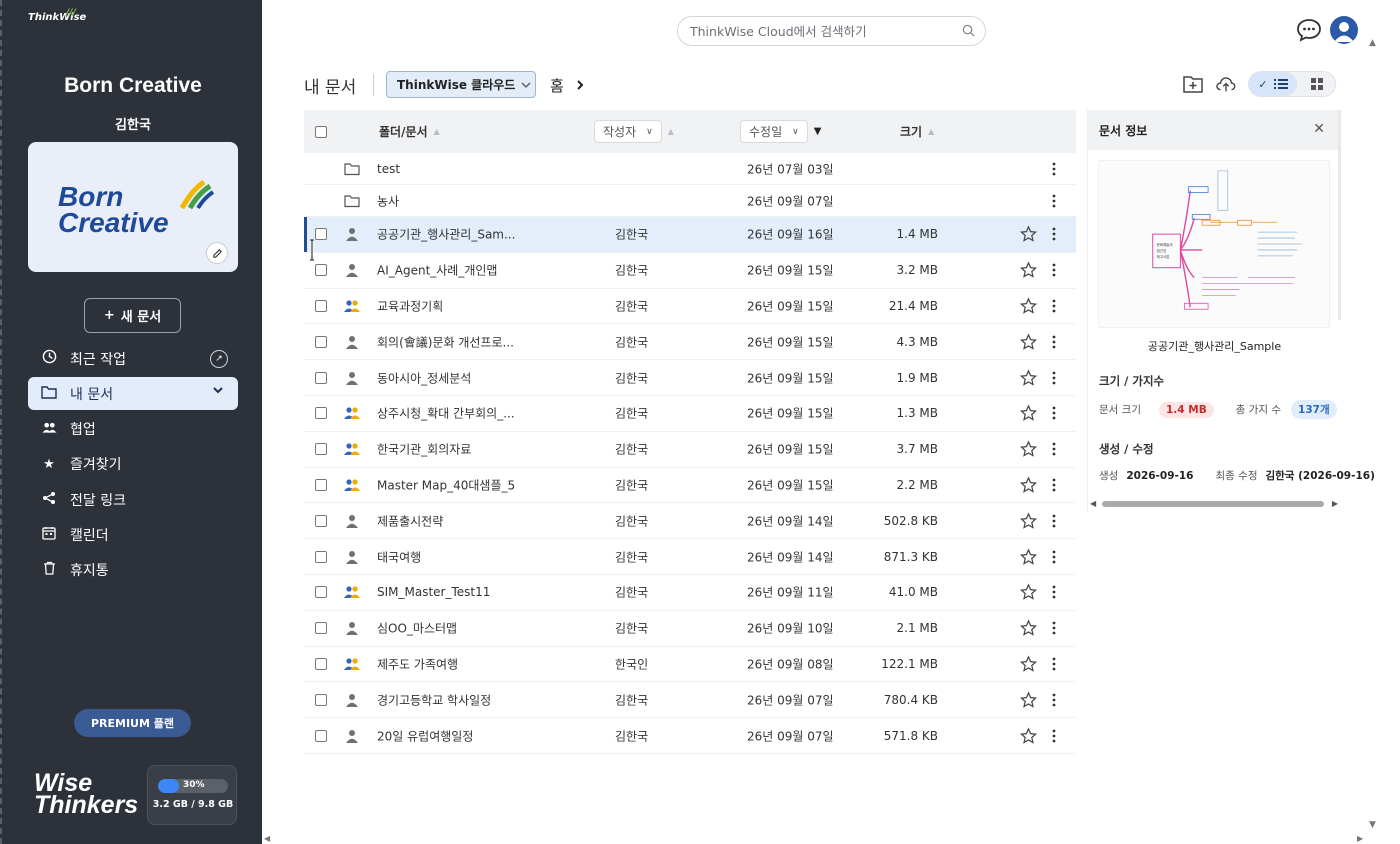 This screenshot has height=844, width=1400. What do you see at coordinates (434, 699) in the screenshot?
I see `document-name: 경기고등학교 학사일정` at bounding box center [434, 699].